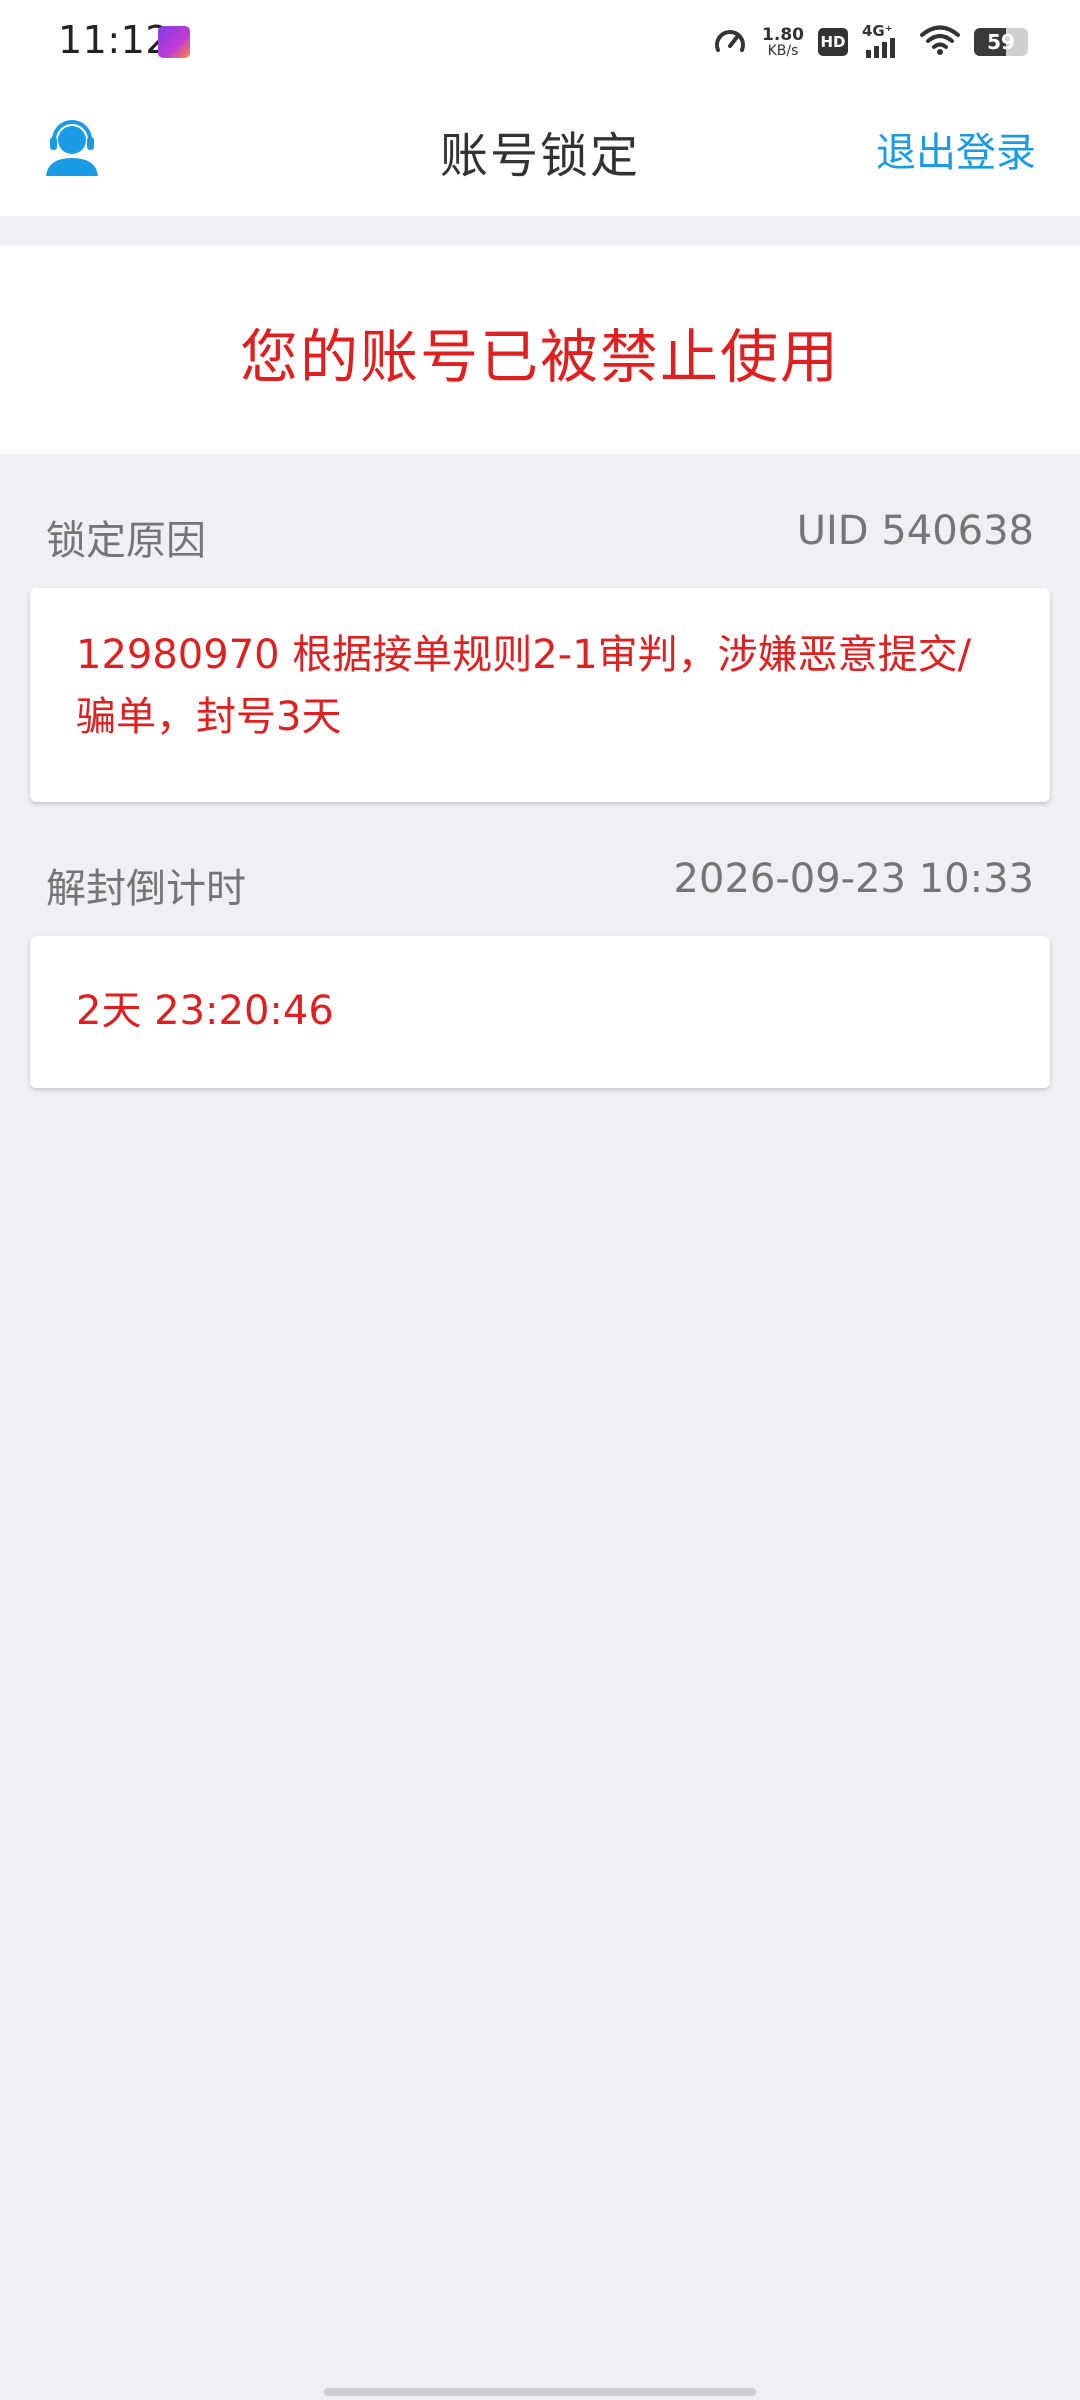 The height and width of the screenshot is (2400, 1080). I want to click on lock-reason-card: 12980970 根据接单规则2-1审判，涉嫌恶意提交/骗单，封号3天, so click(540, 695).